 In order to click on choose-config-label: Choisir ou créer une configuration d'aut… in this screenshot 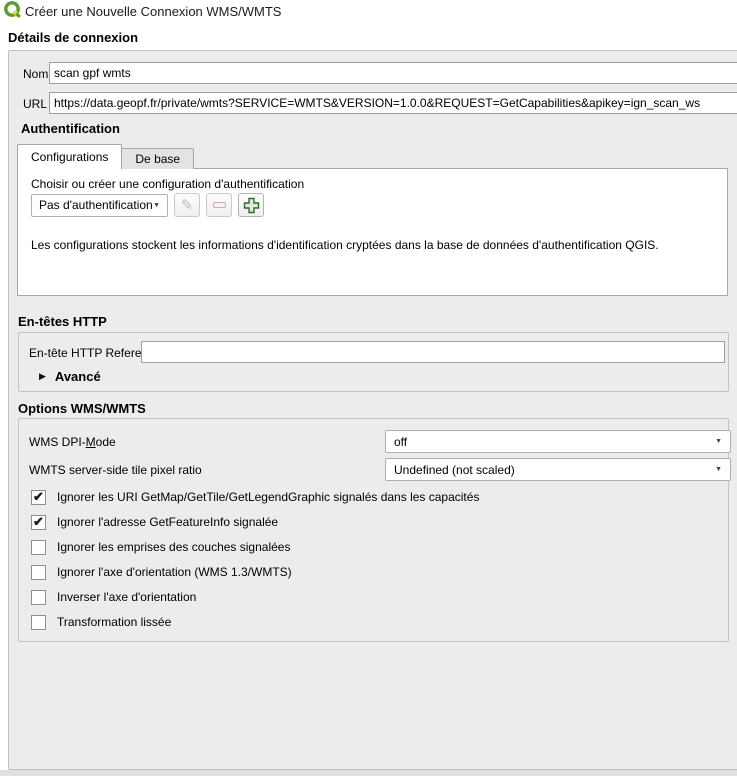, I will do `click(168, 184)`.